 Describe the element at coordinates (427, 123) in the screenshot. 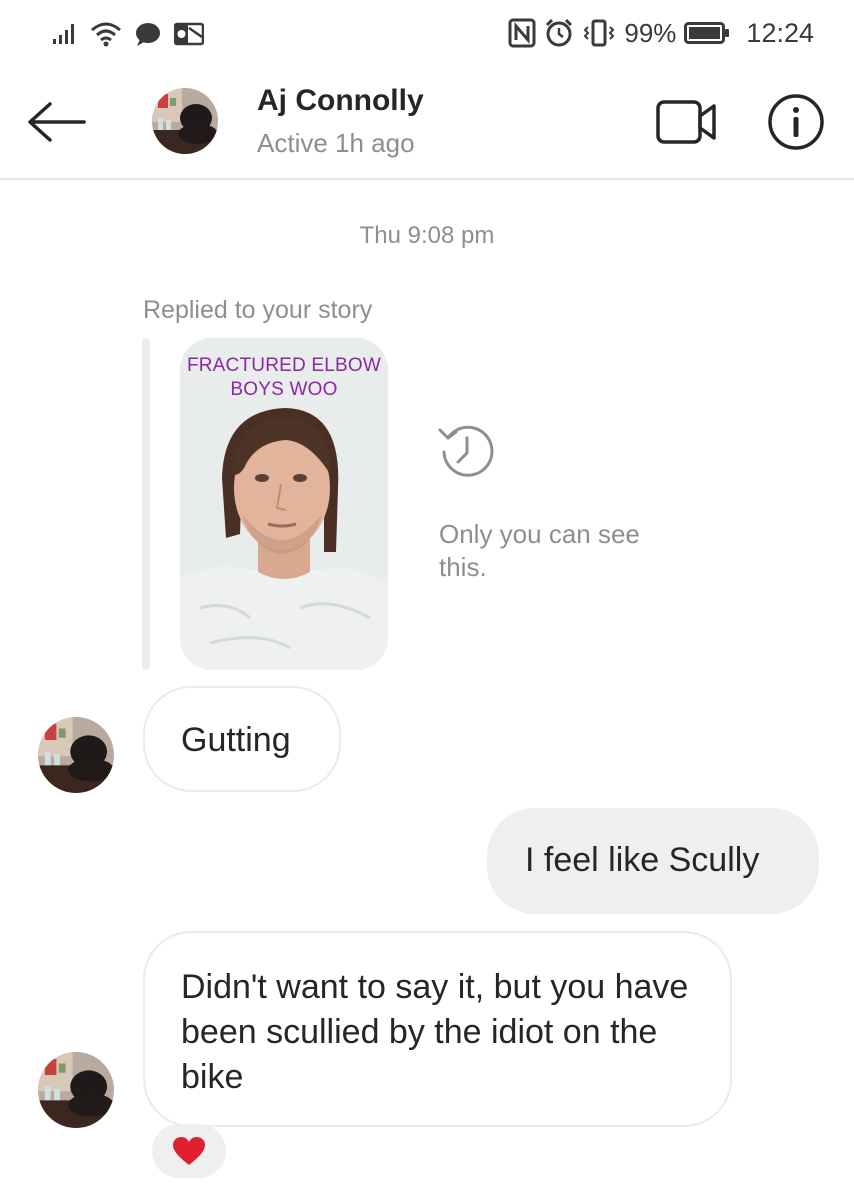

I see `chat-header: Aj Connolly Active 1h ago` at that location.